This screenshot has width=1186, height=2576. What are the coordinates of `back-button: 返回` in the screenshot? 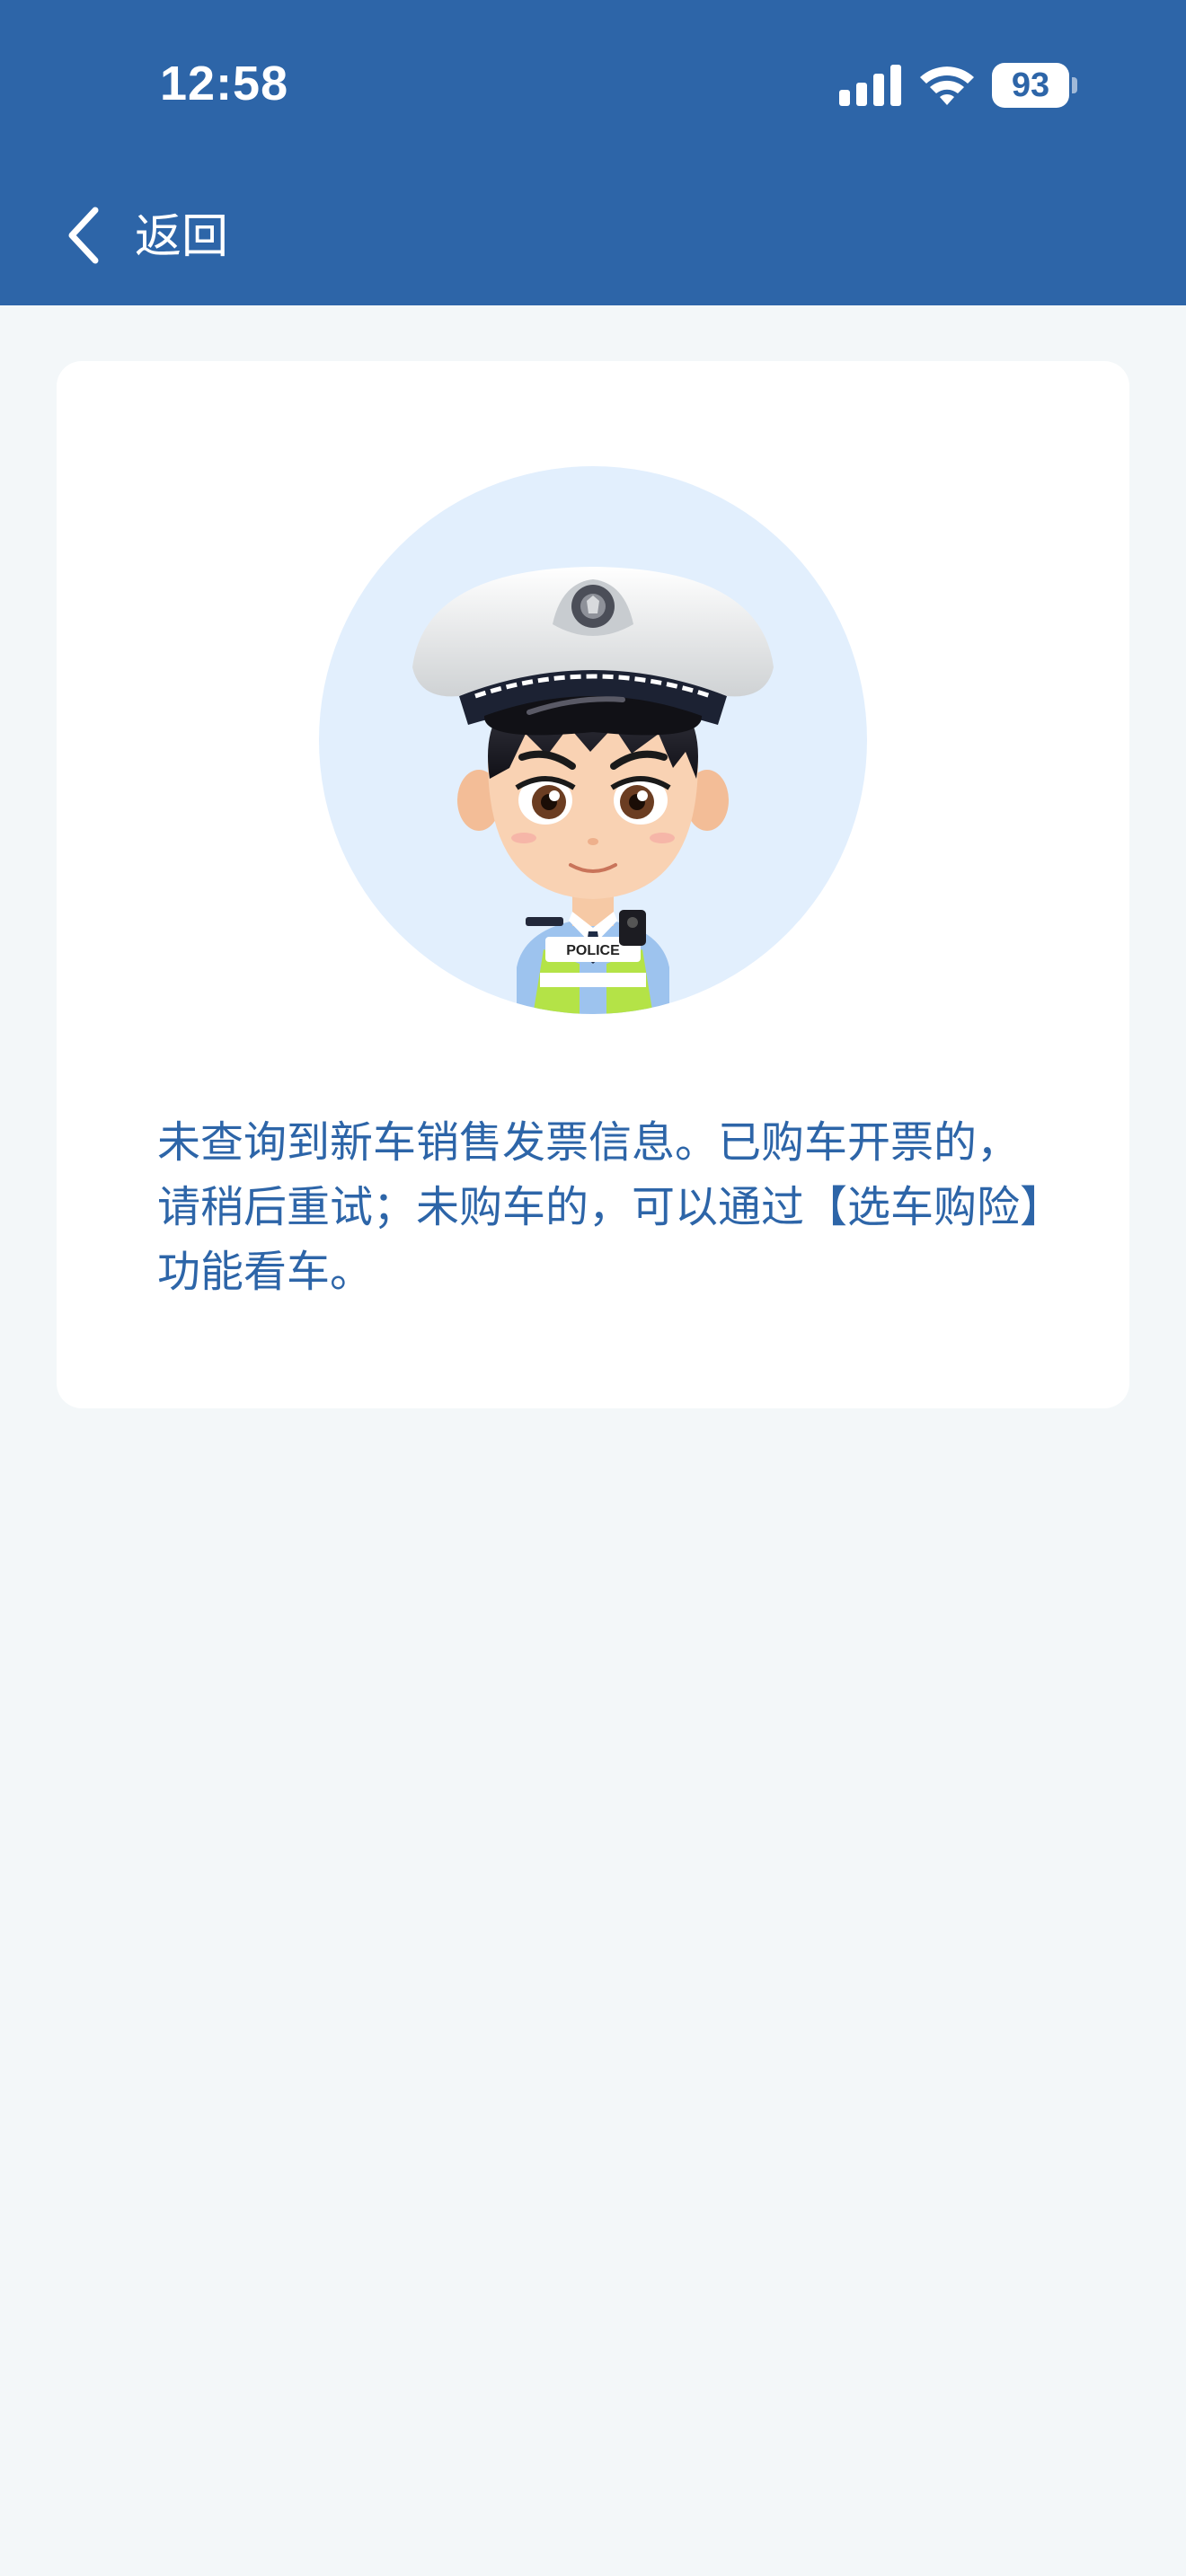 It's located at (158, 238).